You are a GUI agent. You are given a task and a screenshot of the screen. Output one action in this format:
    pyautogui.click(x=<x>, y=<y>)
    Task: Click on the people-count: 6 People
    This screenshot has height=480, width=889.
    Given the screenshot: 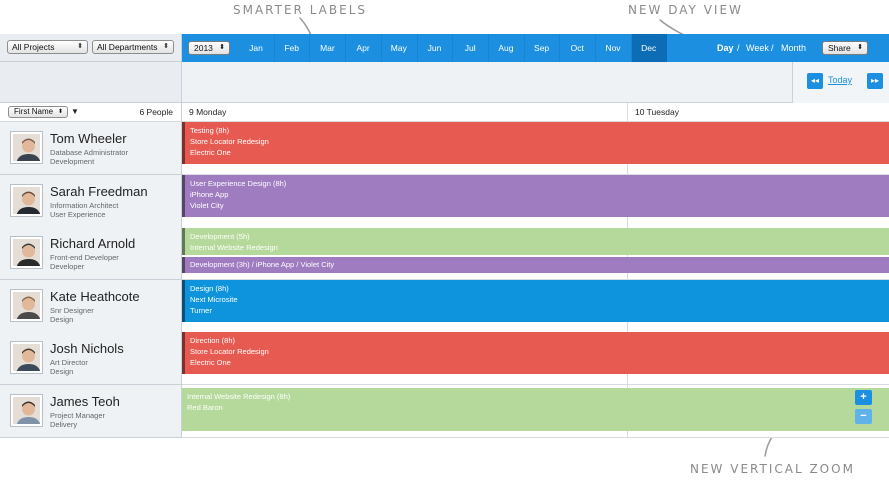 What is the action you would take?
    pyautogui.click(x=156, y=112)
    